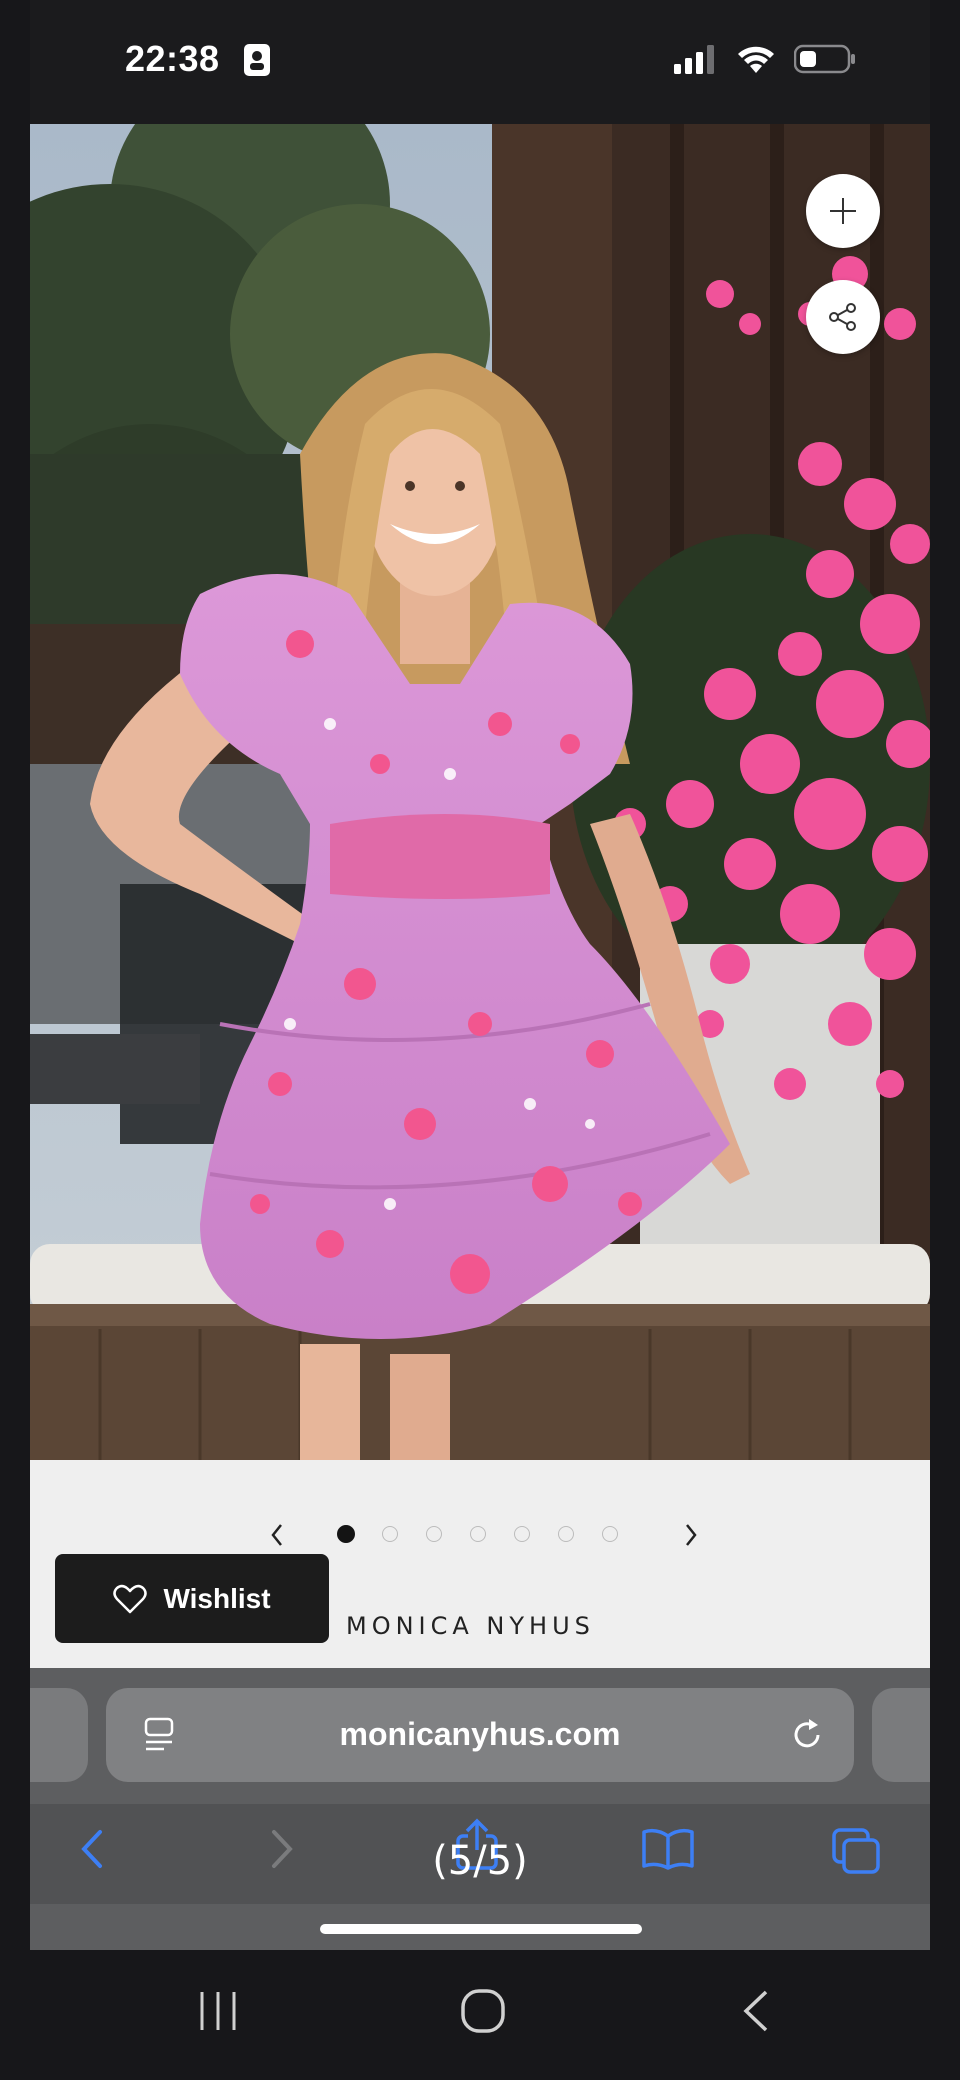 The height and width of the screenshot is (2080, 960). I want to click on heart-icon, so click(130, 1598).